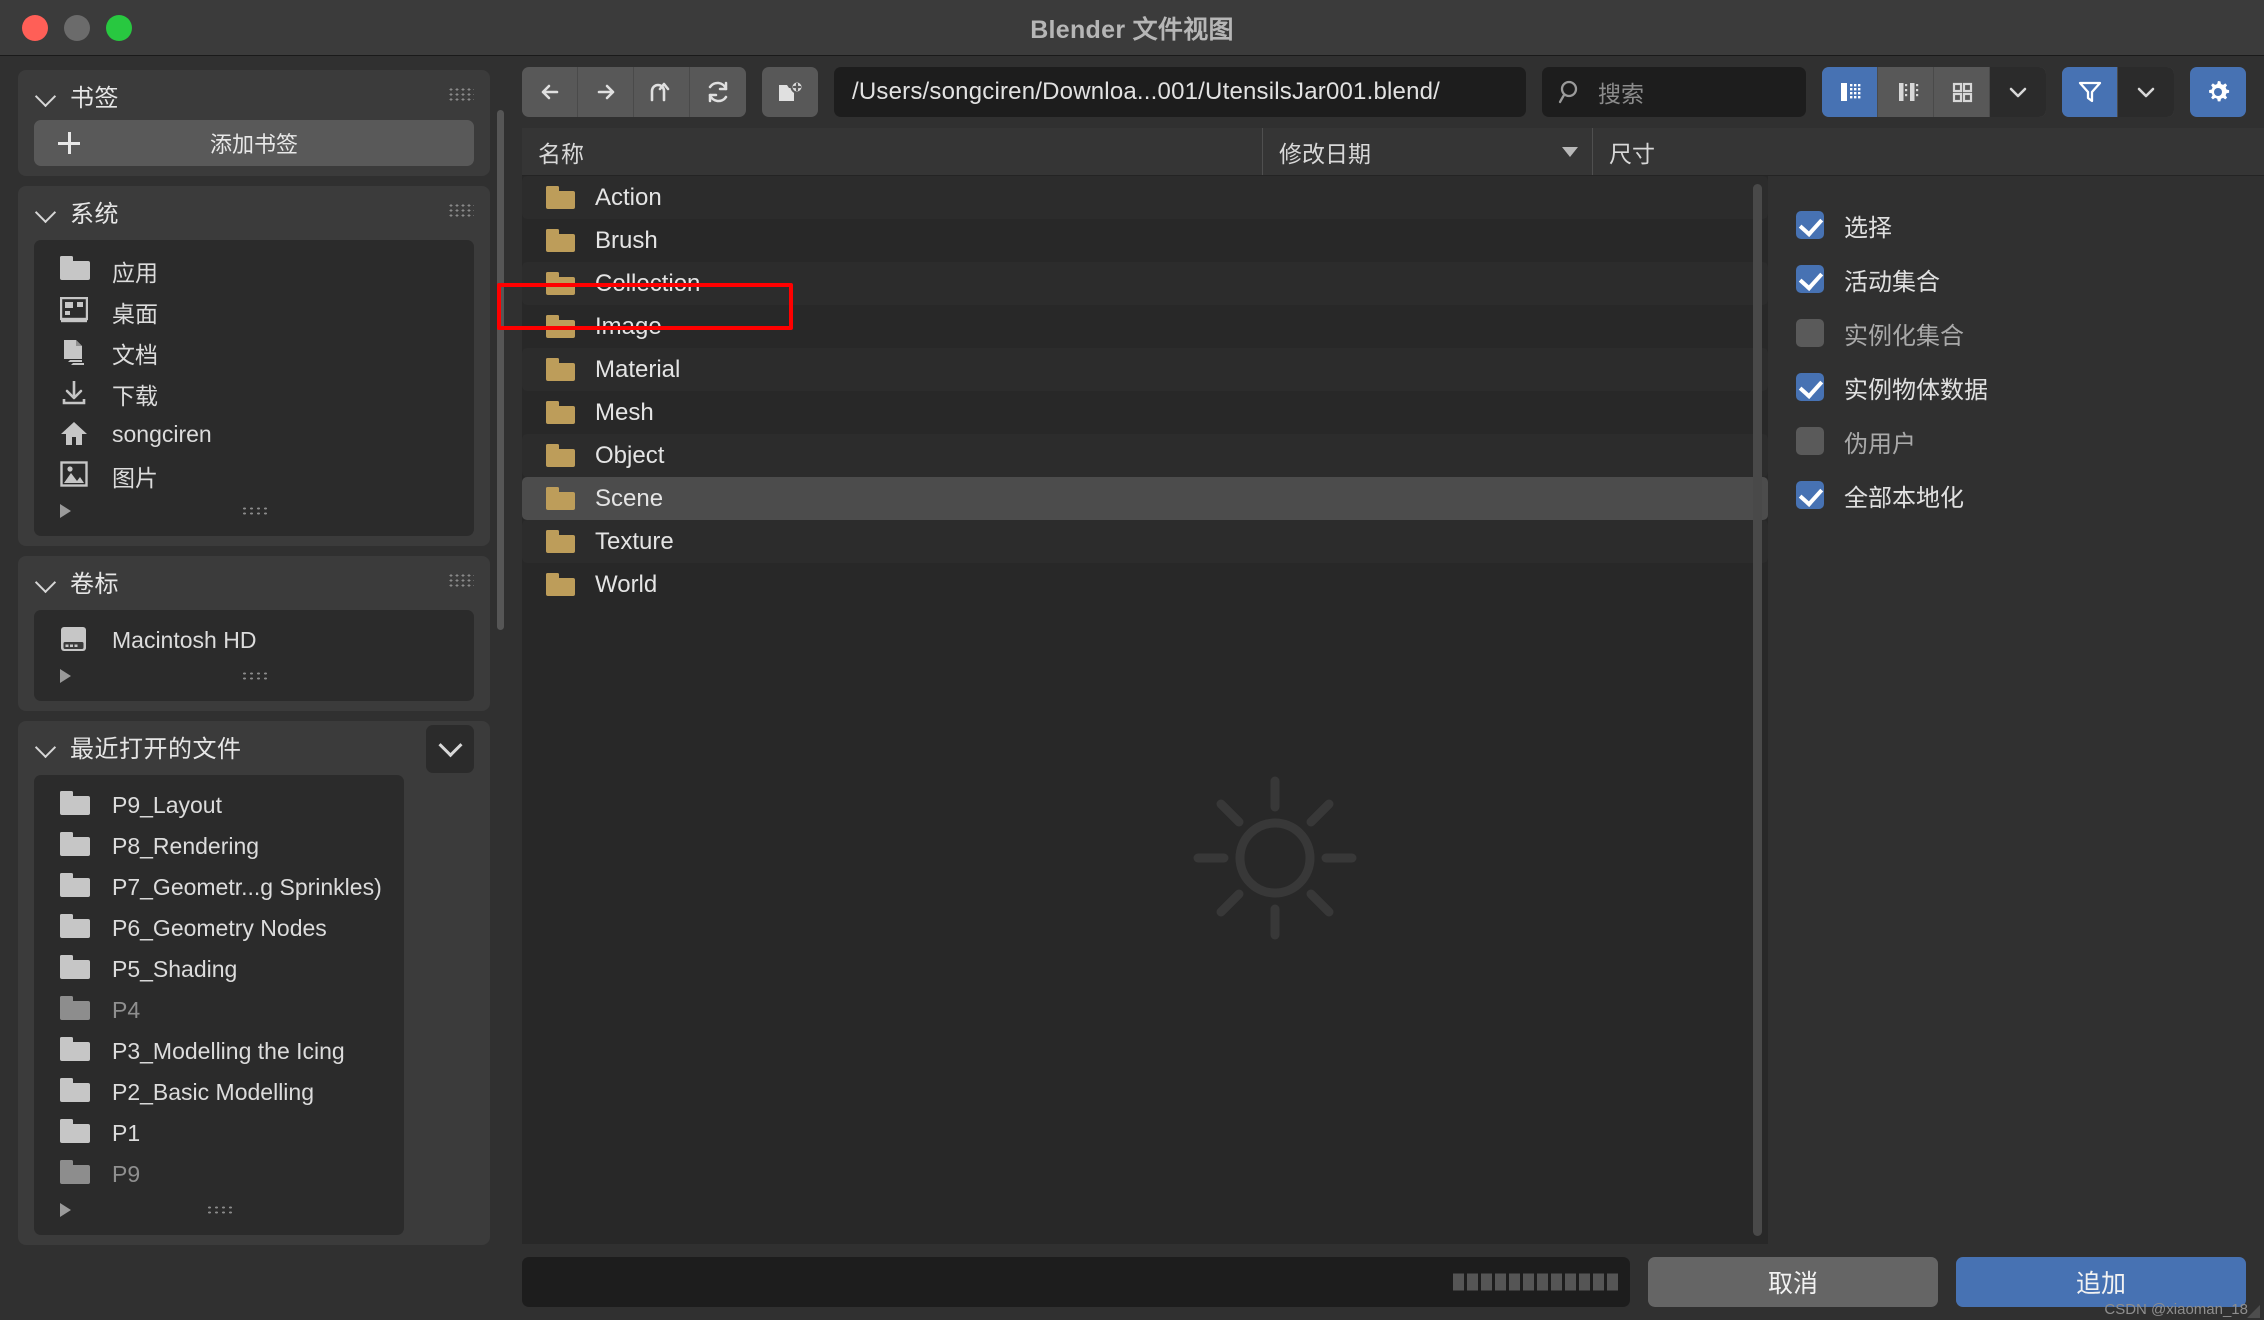 Image resolution: width=2264 pixels, height=1320 pixels. What do you see at coordinates (219, 887) in the screenshot?
I see `list-item: P7_Geometr...g Sprinkles)` at bounding box center [219, 887].